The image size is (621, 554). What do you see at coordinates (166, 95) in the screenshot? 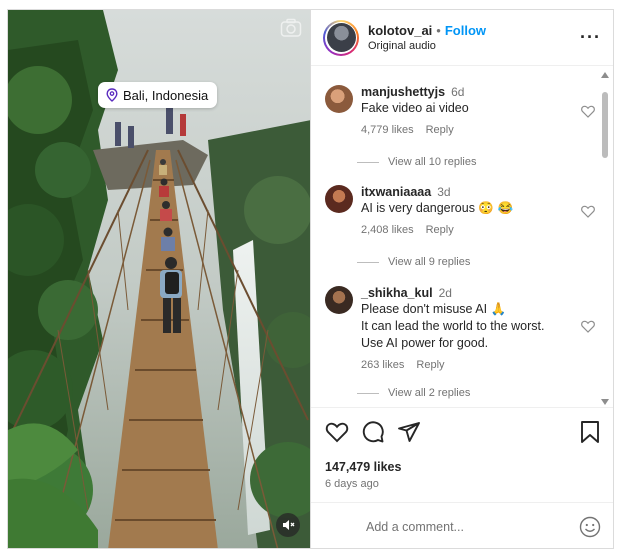
I see `location-label: Bali, Indonesia` at bounding box center [166, 95].